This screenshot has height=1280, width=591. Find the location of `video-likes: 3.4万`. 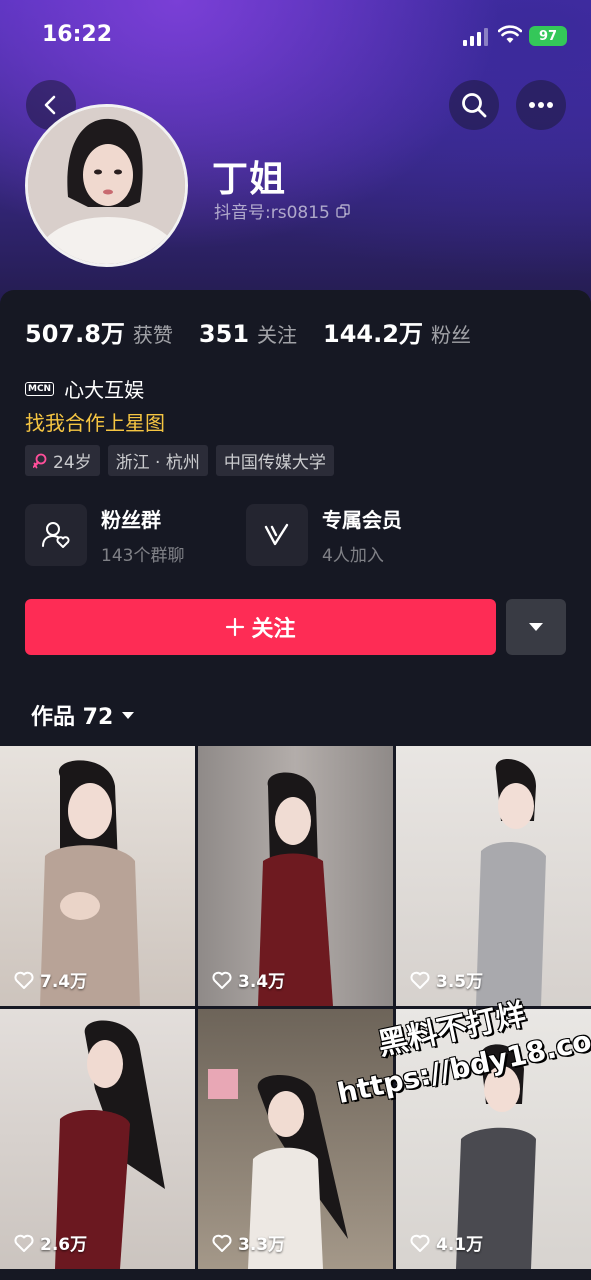

video-likes: 3.4万 is located at coordinates (248, 979).